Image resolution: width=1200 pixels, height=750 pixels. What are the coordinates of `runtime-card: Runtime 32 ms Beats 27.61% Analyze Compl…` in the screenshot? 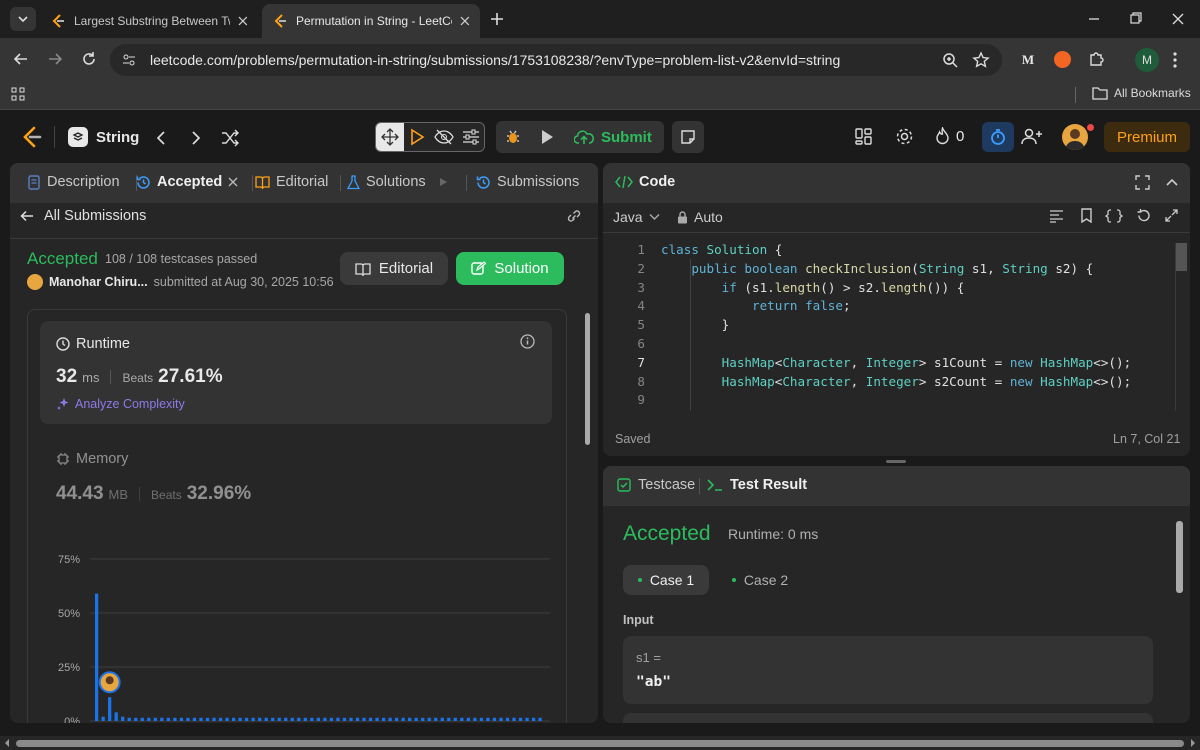 It's located at (296, 372).